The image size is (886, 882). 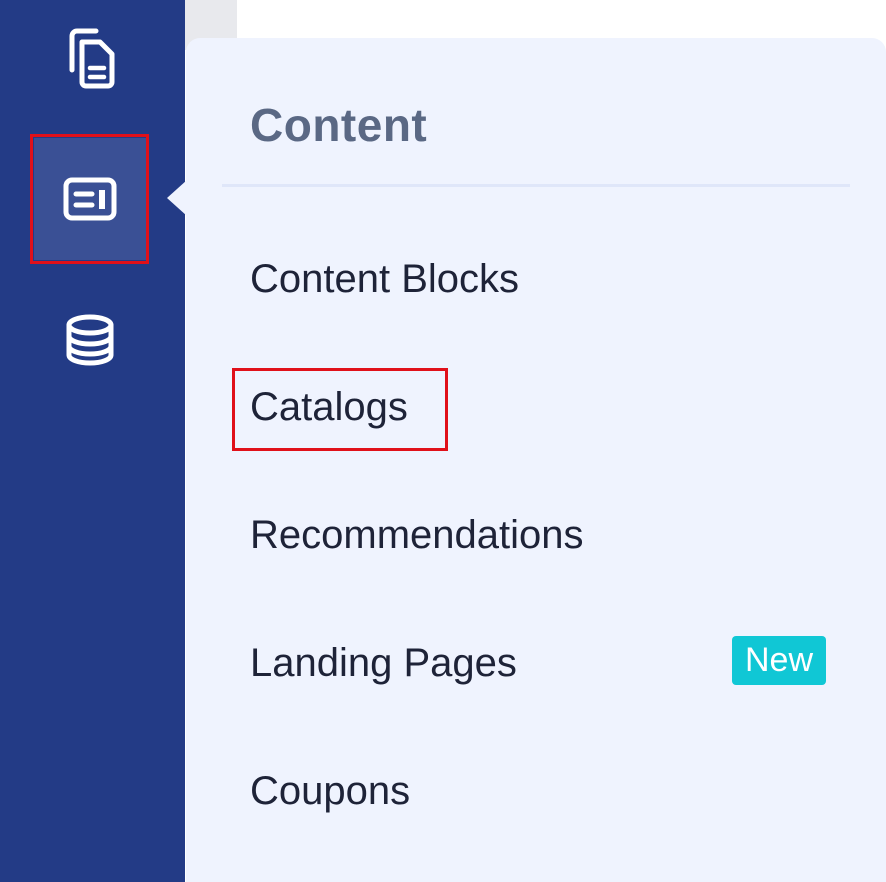 I want to click on sidebar-item-content, so click(x=90, y=199).